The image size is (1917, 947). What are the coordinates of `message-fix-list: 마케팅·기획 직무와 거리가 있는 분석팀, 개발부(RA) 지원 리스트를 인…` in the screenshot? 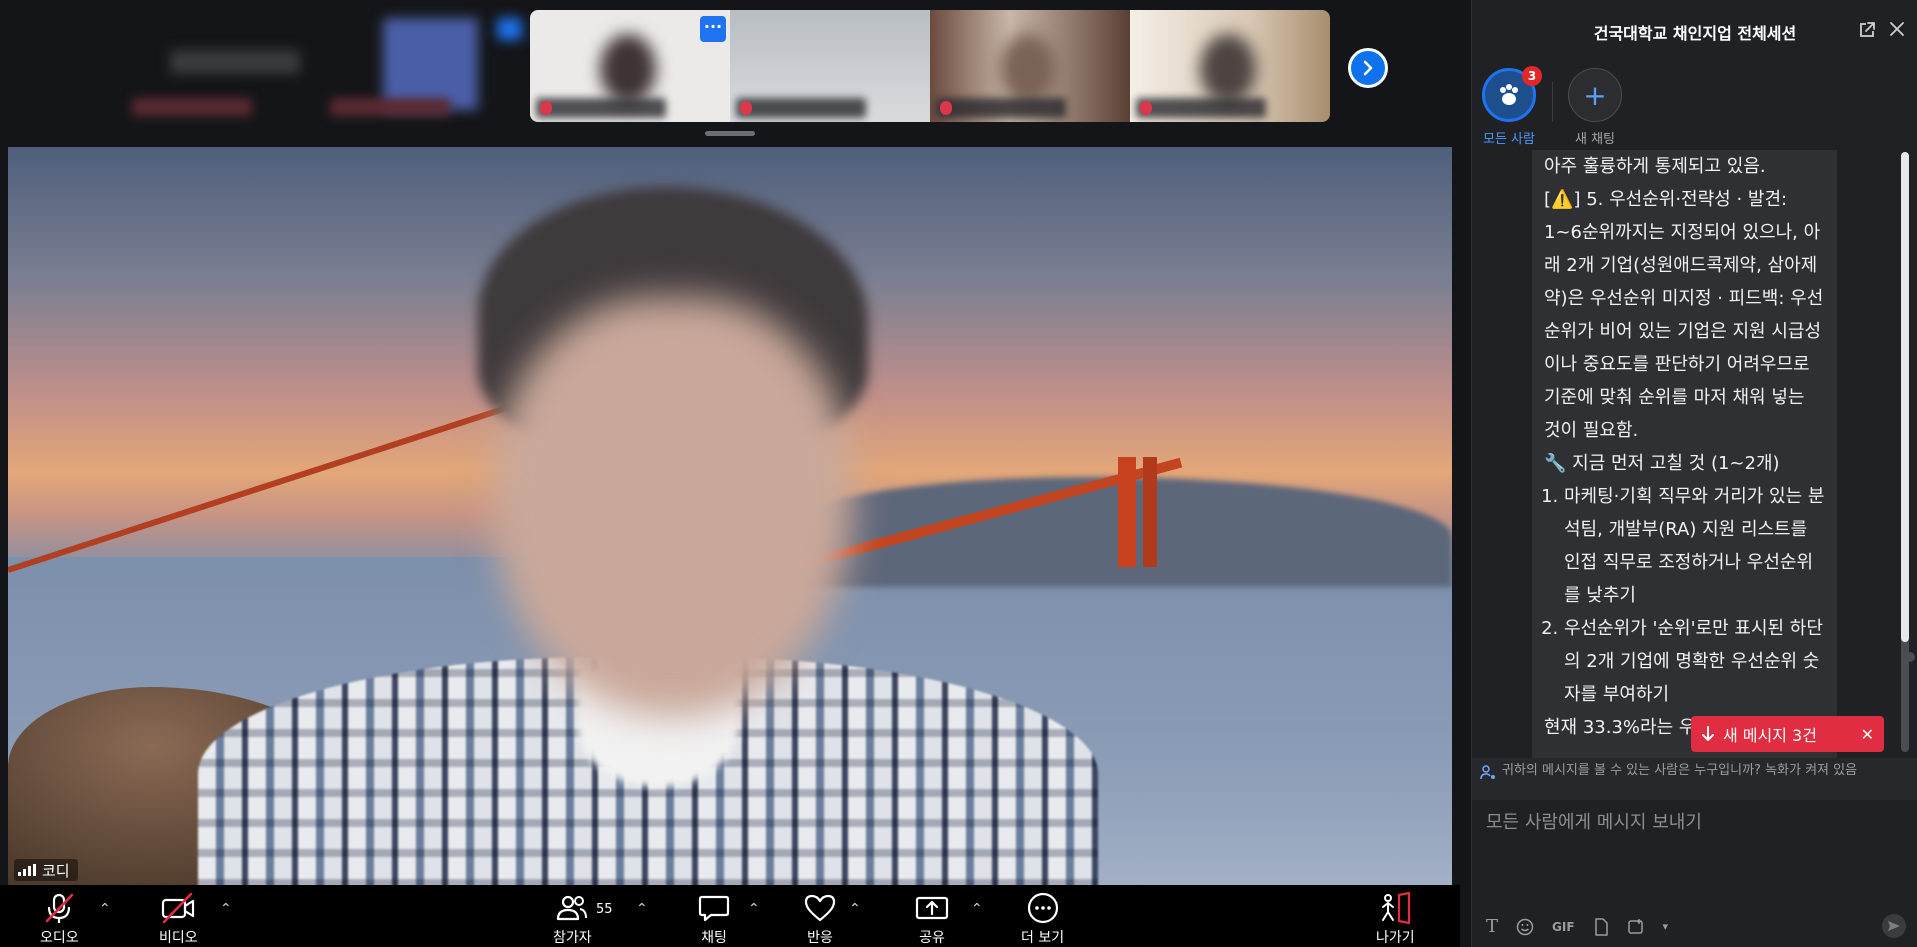 It's located at (1684, 595).